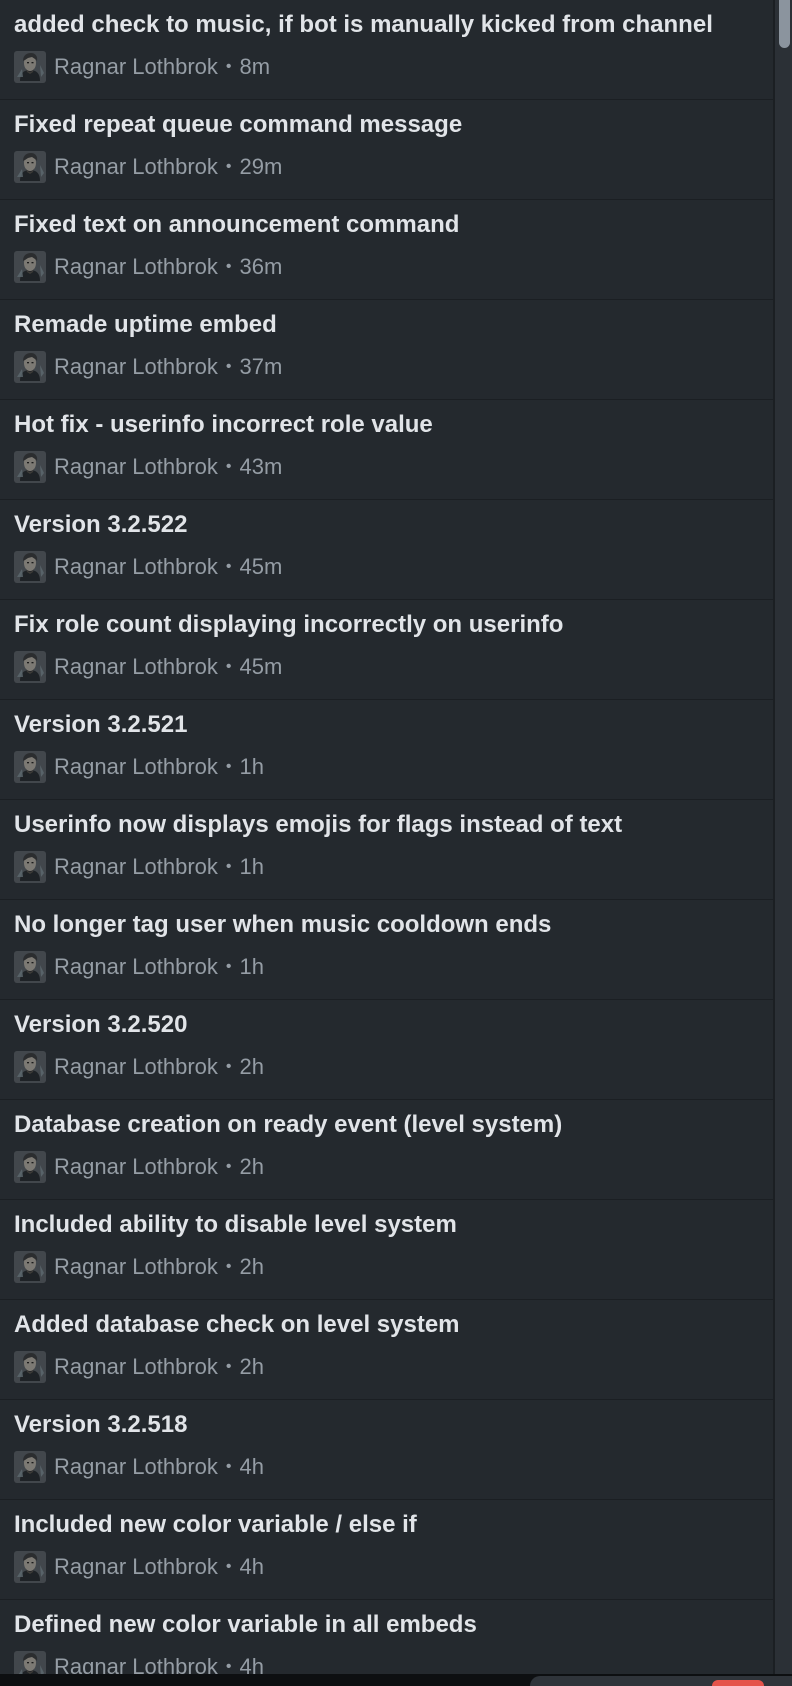 The height and width of the screenshot is (1686, 792). What do you see at coordinates (261, 166) in the screenshot?
I see `commit-time: 29m` at bounding box center [261, 166].